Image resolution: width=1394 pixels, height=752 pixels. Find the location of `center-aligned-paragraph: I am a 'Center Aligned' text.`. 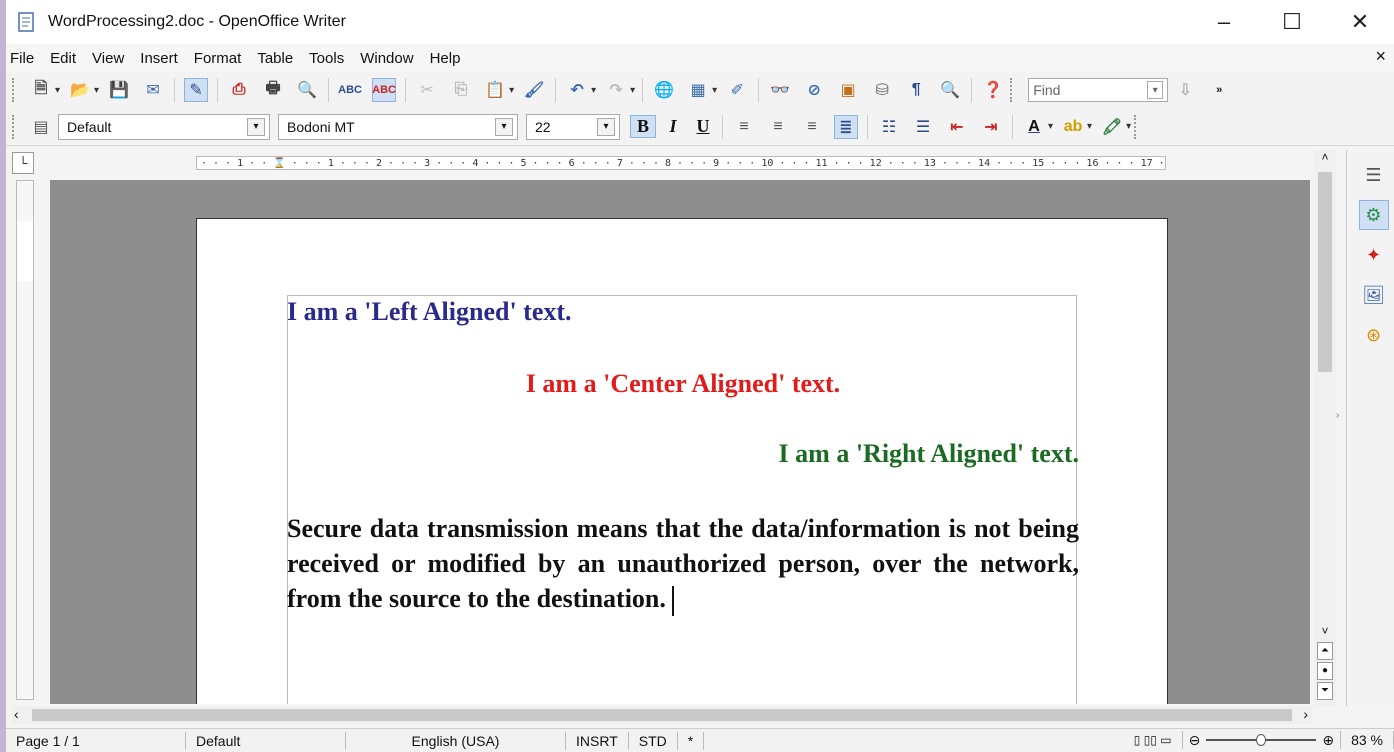

center-aligned-paragraph: I am a 'Center Aligned' text. is located at coordinates (683, 384).